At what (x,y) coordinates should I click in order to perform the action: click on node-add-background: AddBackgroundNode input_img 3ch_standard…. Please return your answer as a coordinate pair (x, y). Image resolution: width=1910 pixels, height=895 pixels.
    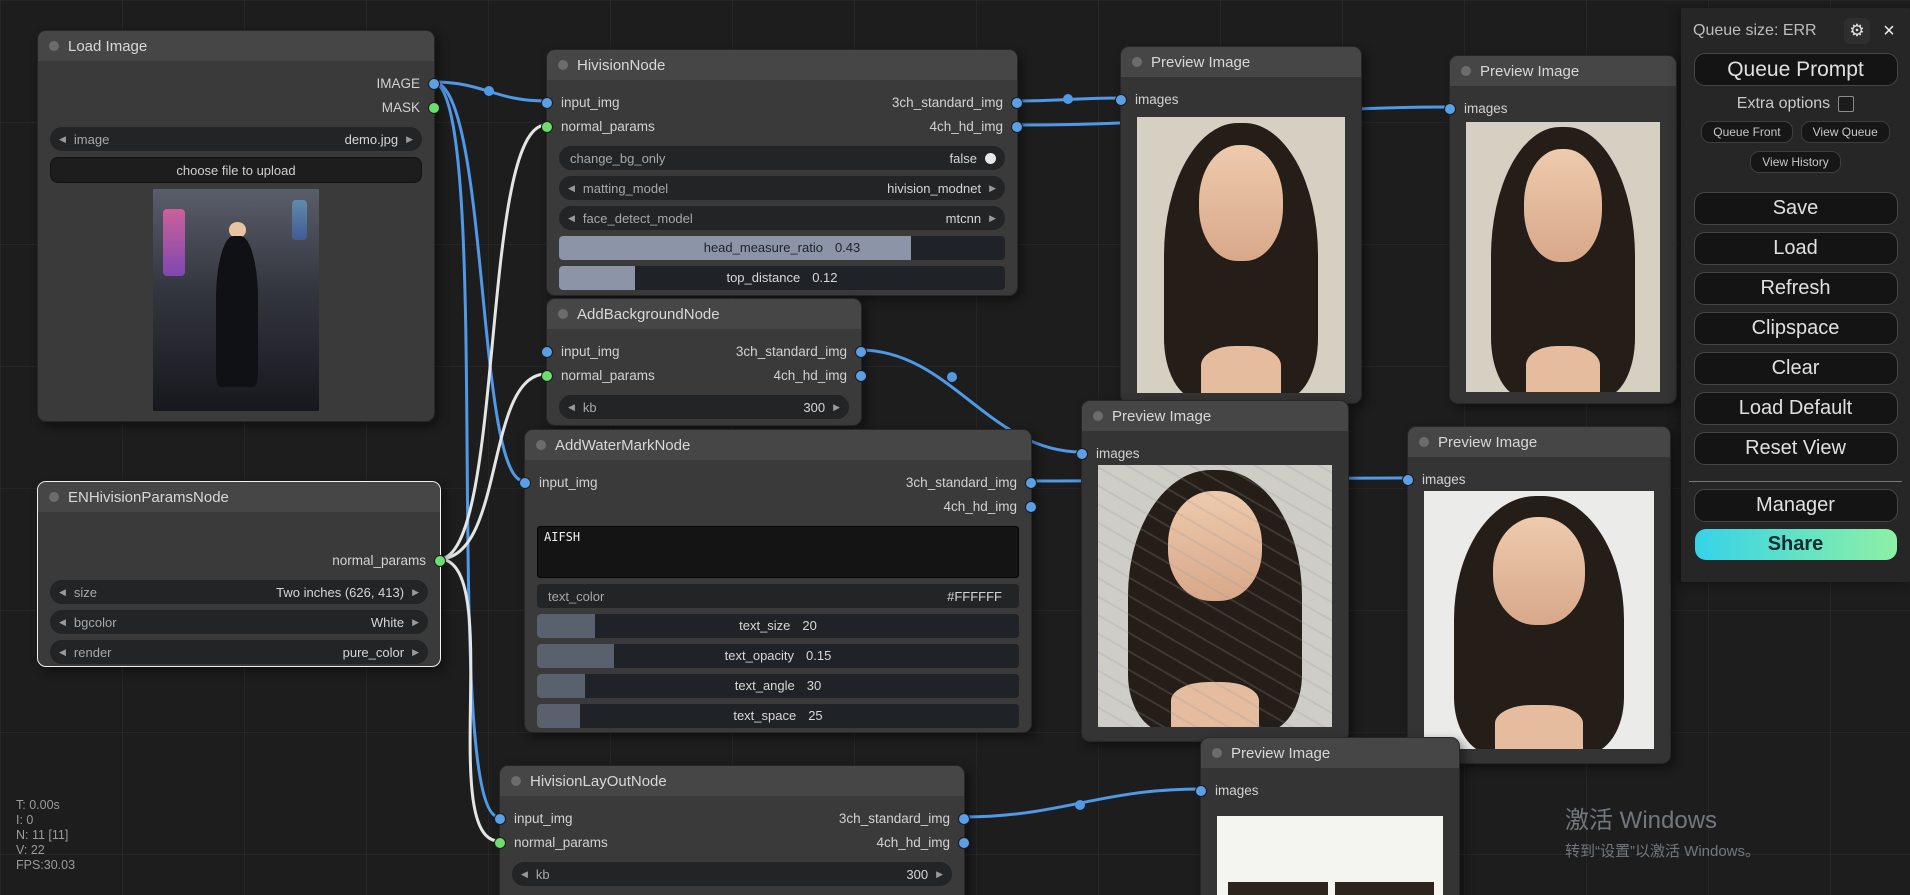
    Looking at the image, I should click on (704, 362).